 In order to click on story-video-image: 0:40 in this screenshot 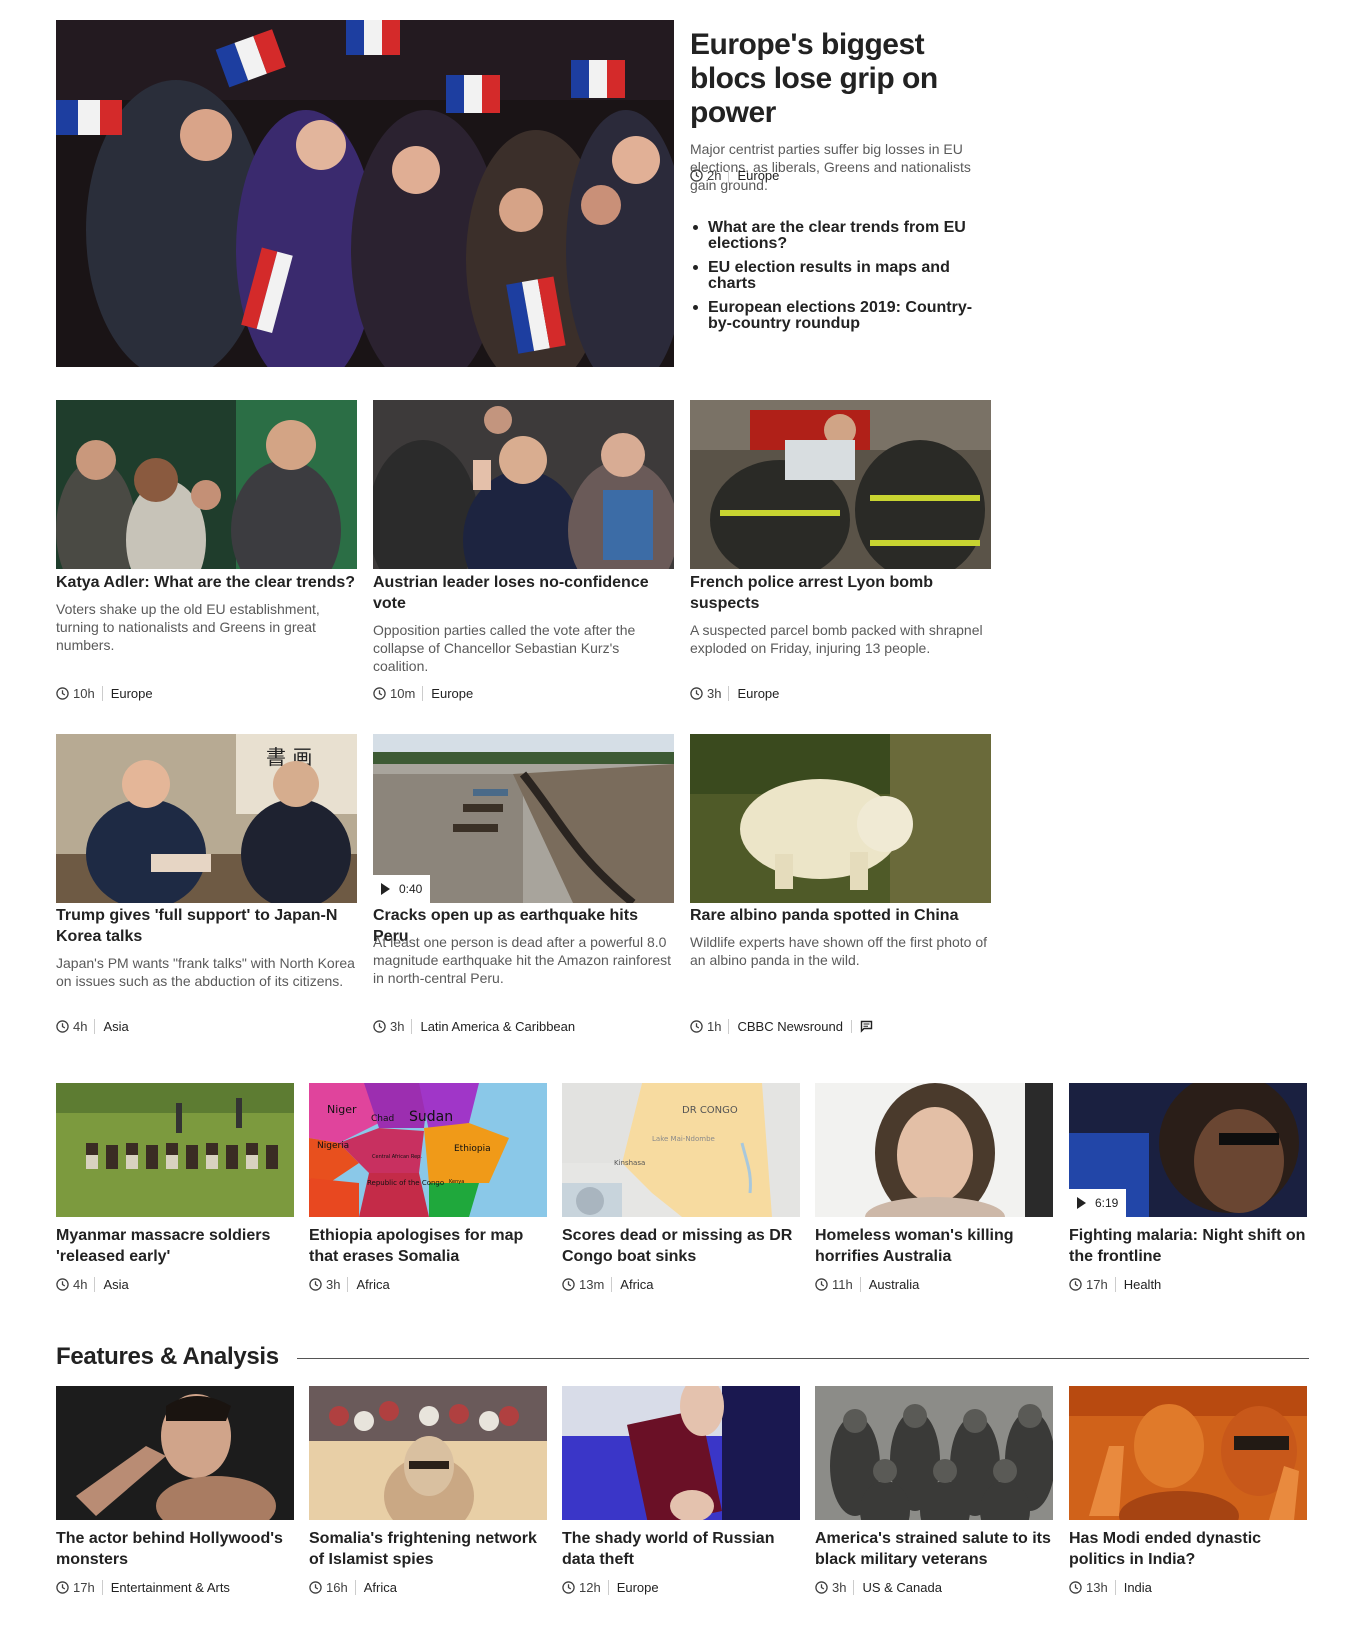, I will do `click(523, 818)`.